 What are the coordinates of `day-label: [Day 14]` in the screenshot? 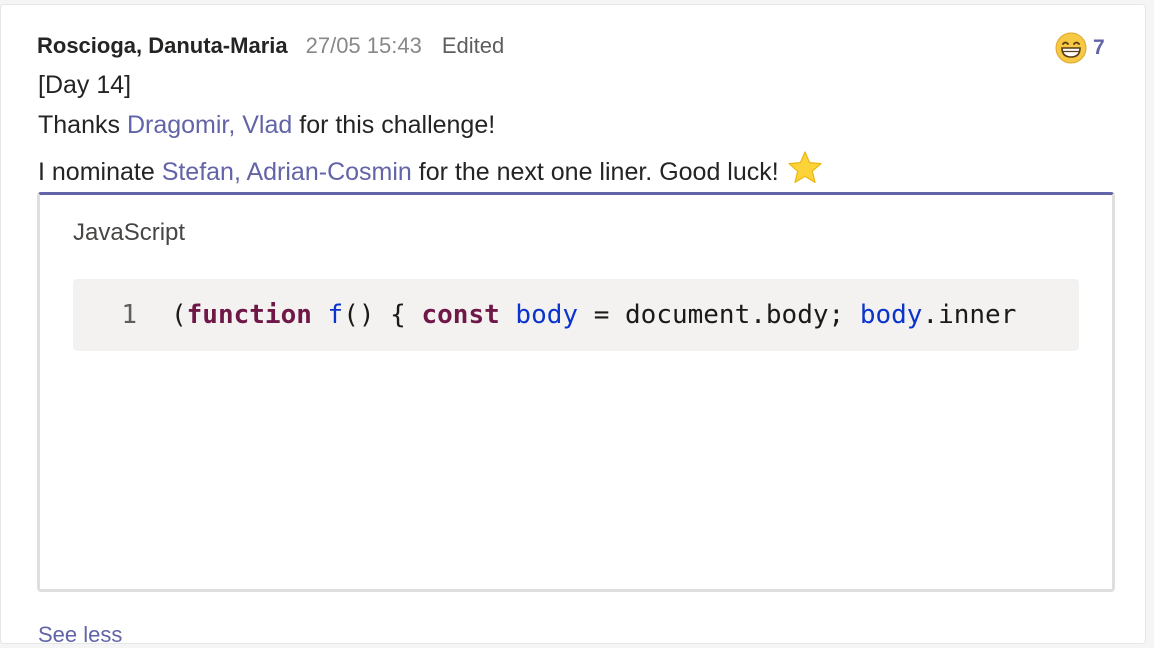 It's located at (85, 85).